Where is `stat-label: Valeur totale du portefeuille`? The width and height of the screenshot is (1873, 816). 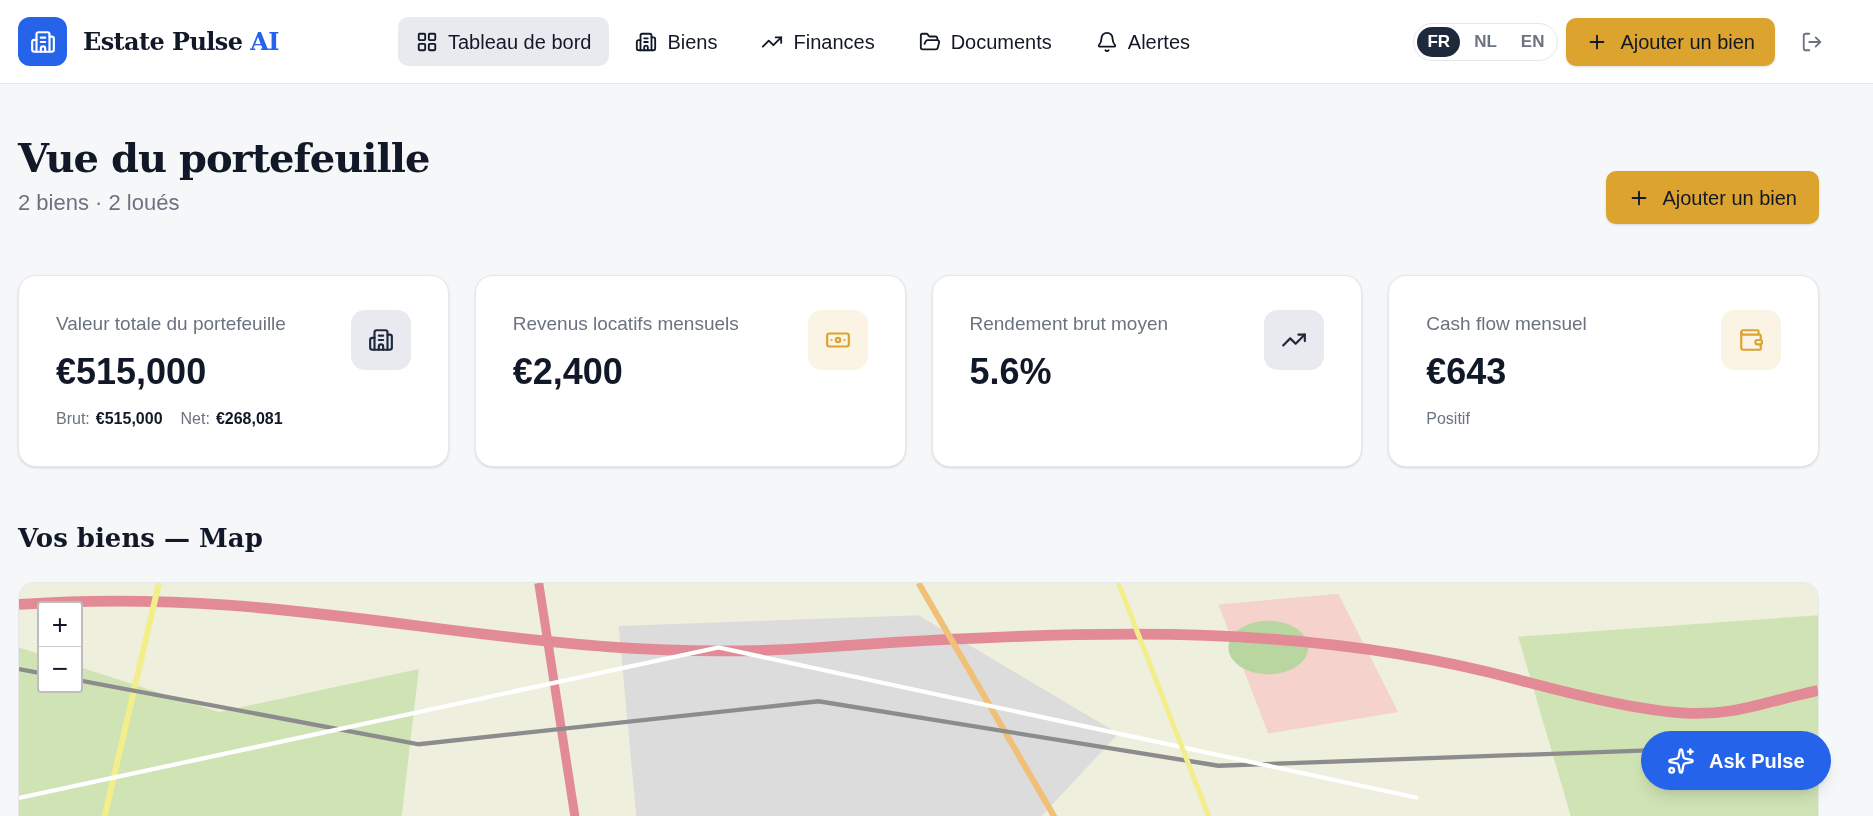 stat-label: Valeur totale du portefeuille is located at coordinates (171, 324).